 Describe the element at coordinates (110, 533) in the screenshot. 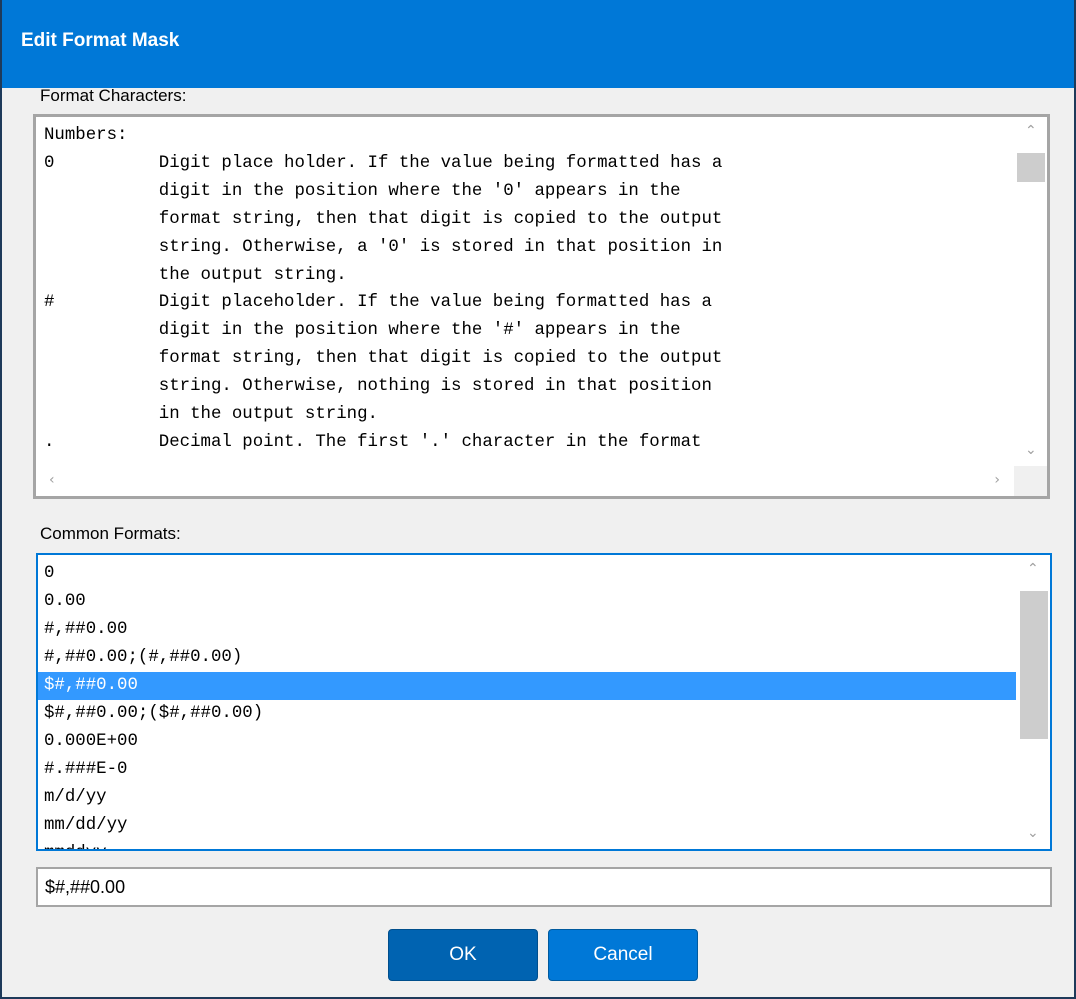

I see `common-formats-label: Common Formats:` at that location.